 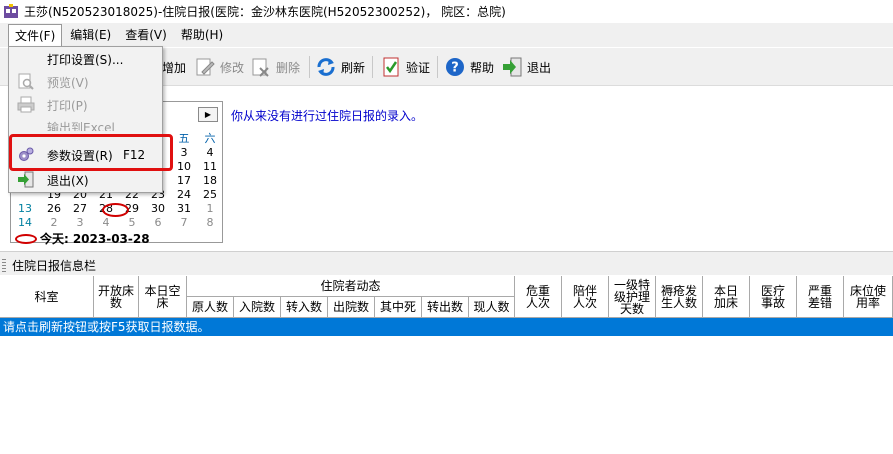 I want to click on col-transfer-out: 转出数, so click(x=445, y=307).